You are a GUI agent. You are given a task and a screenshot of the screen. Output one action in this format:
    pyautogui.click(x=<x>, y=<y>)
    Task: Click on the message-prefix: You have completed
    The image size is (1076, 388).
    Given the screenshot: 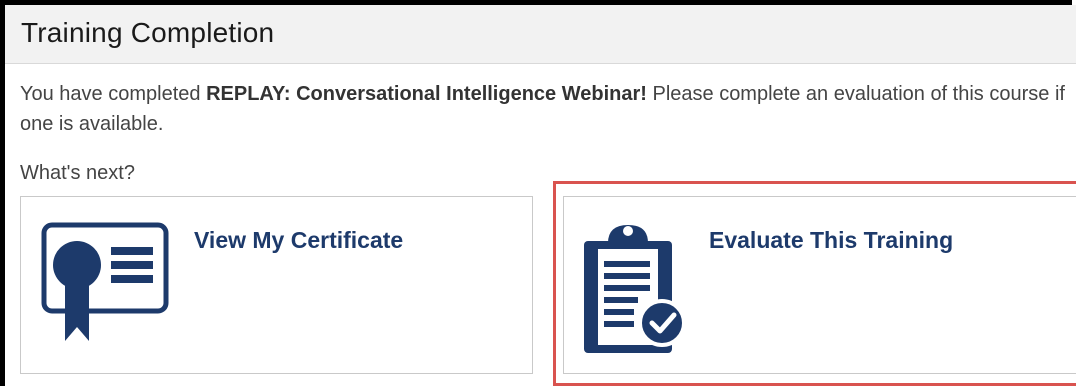 What is the action you would take?
    pyautogui.click(x=113, y=94)
    